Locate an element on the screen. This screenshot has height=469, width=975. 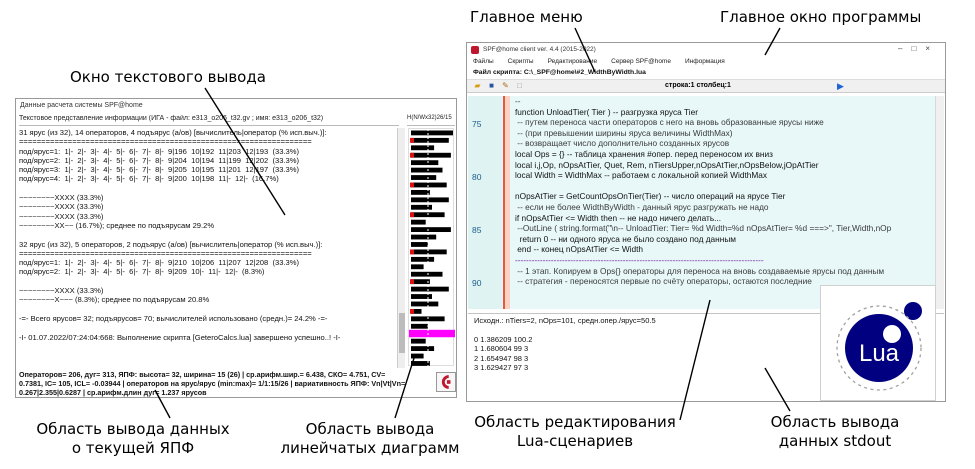
editor-scrollbar is located at coordinates (939, 202).